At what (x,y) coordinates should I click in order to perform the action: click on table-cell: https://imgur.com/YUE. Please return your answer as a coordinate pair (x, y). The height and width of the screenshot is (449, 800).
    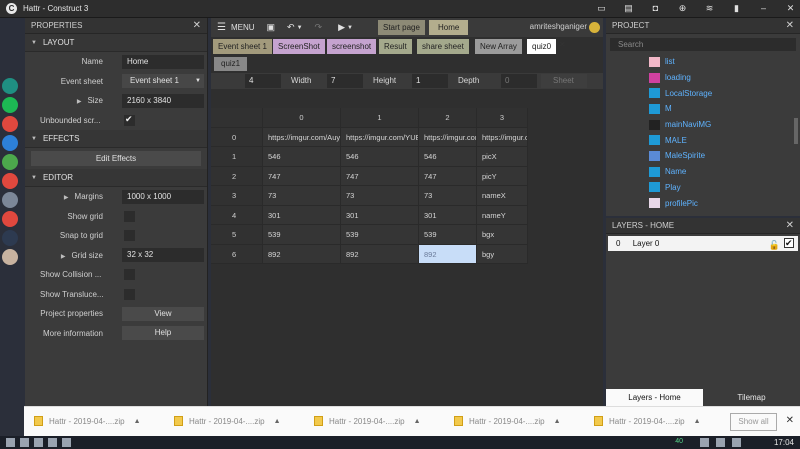
    Looking at the image, I should click on (380, 137).